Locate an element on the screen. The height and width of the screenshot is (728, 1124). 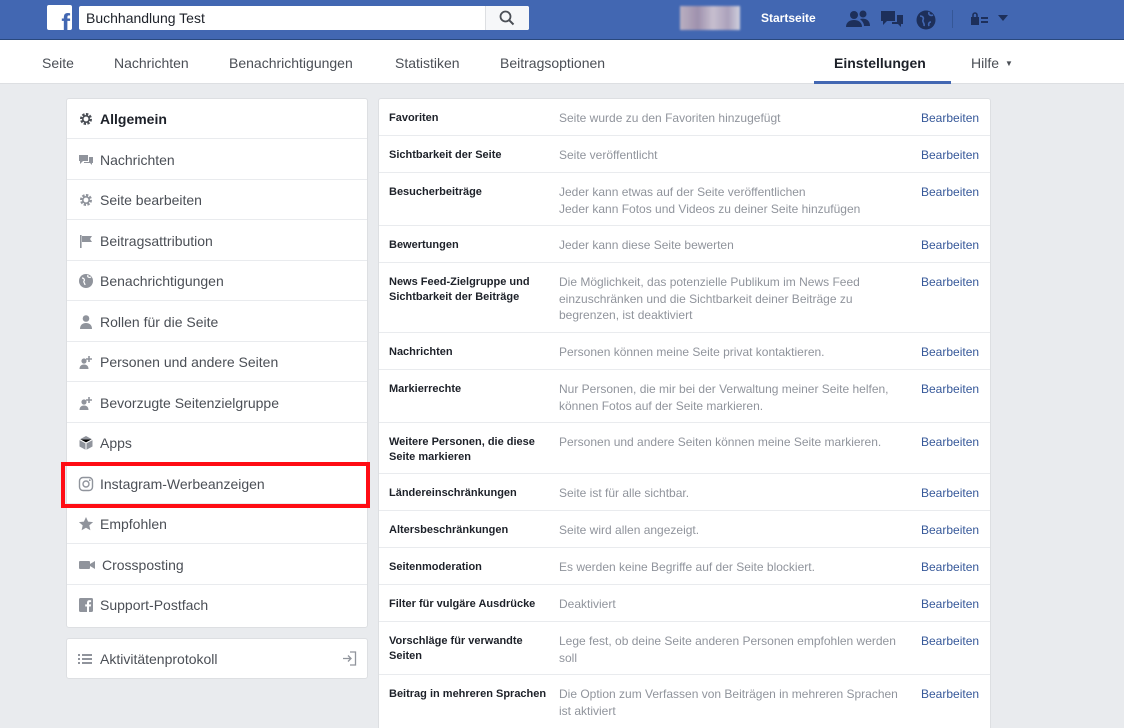
activity-log-box: Aktivitätenprotokoll is located at coordinates (217, 658).